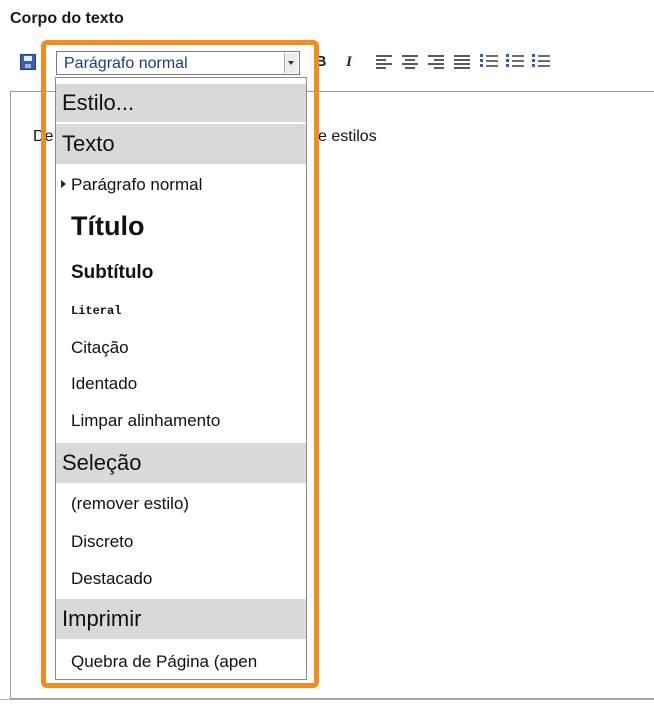  What do you see at coordinates (347, 136) in the screenshot?
I see `editor-text-right: e estilos` at bounding box center [347, 136].